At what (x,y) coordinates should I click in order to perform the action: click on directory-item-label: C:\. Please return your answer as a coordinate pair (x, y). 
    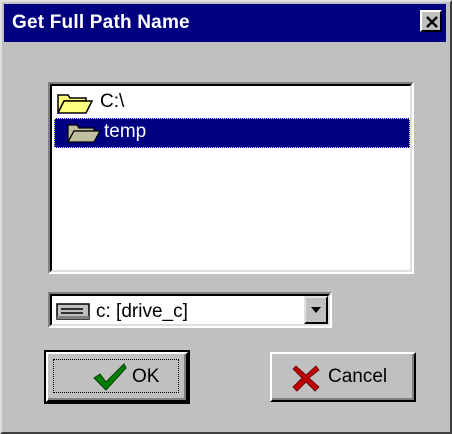
    Looking at the image, I should click on (112, 101).